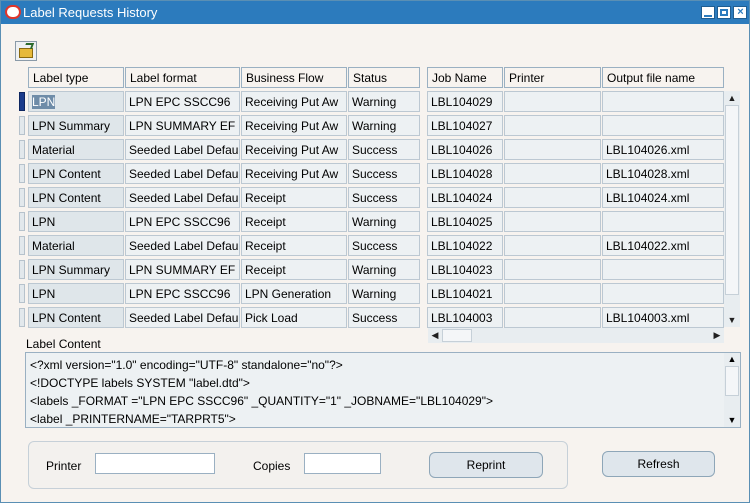 The image size is (750, 503). What do you see at coordinates (663, 317) in the screenshot?
I see `cell-output-file-name: LBL104003.xml` at bounding box center [663, 317].